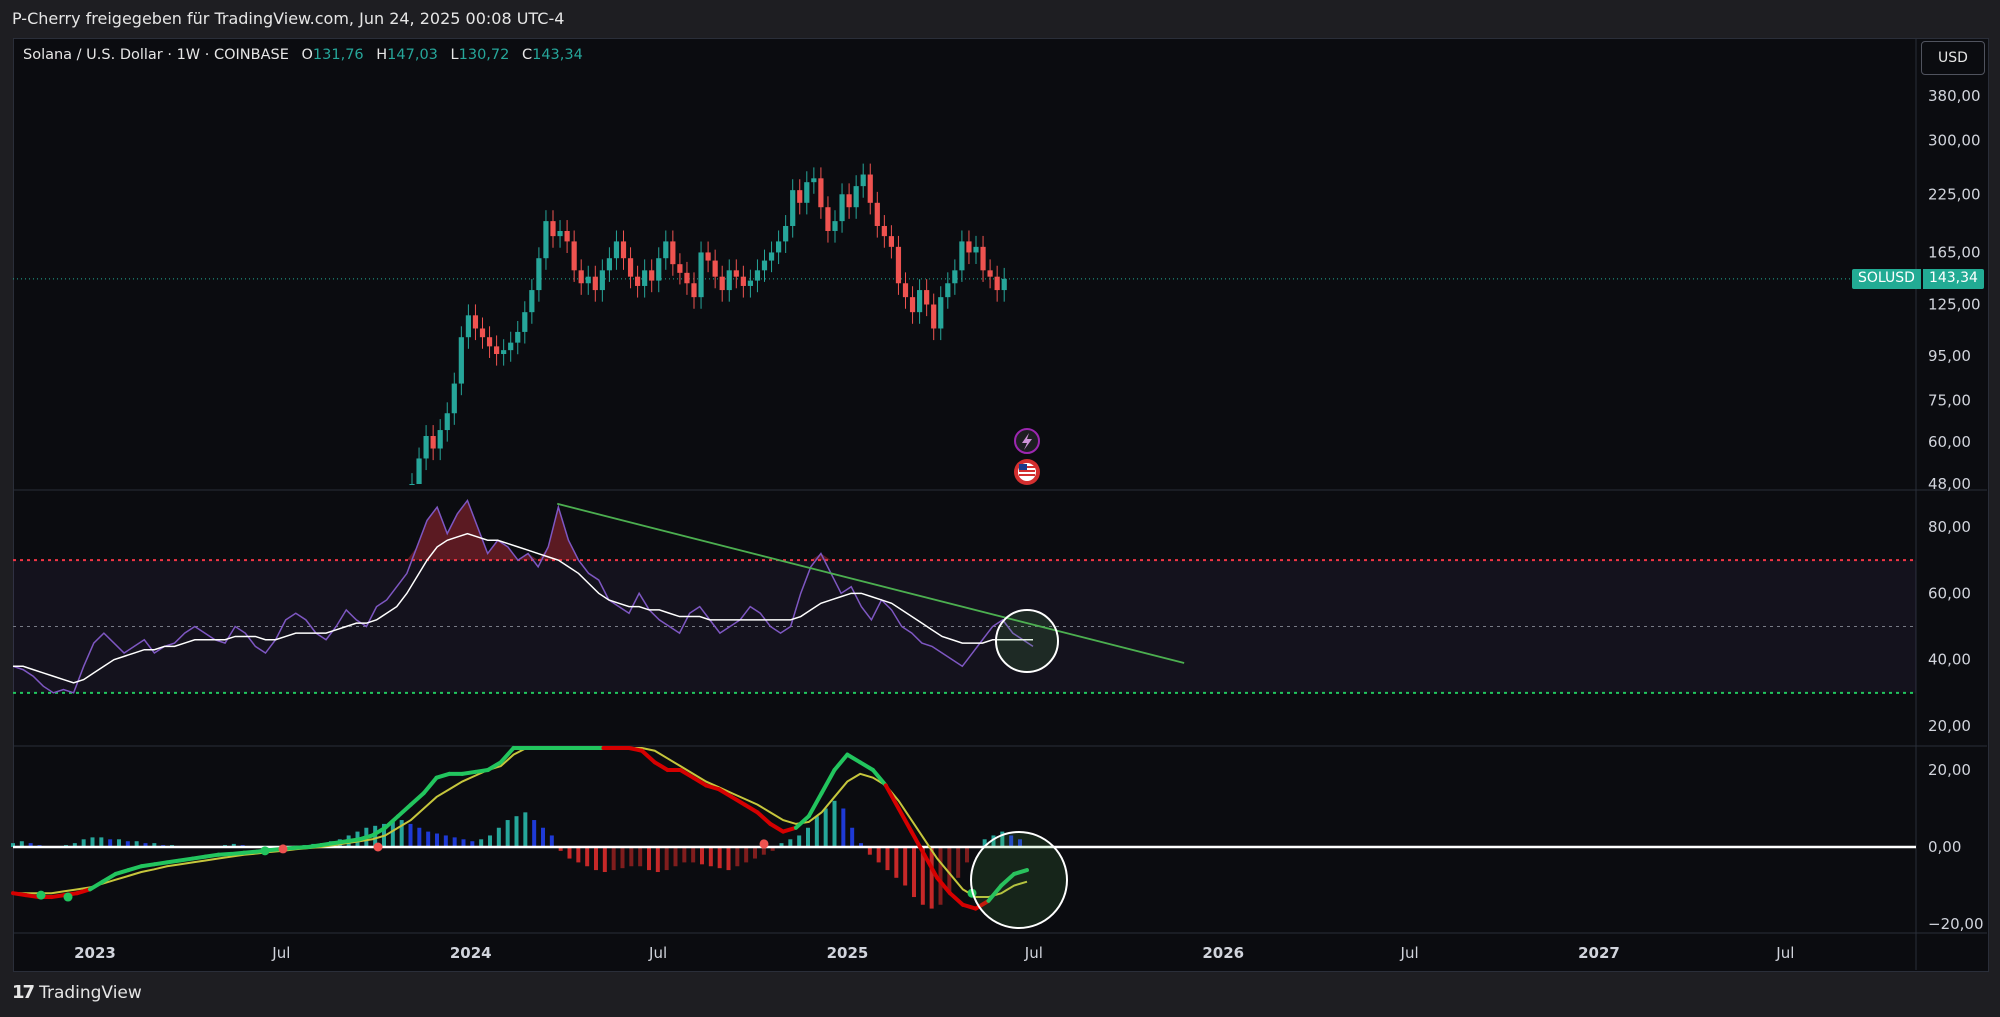 This screenshot has height=1017, width=2000. Describe the element at coordinates (1953, 279) in the screenshot. I see `price-label-value: 143,34` at that location.